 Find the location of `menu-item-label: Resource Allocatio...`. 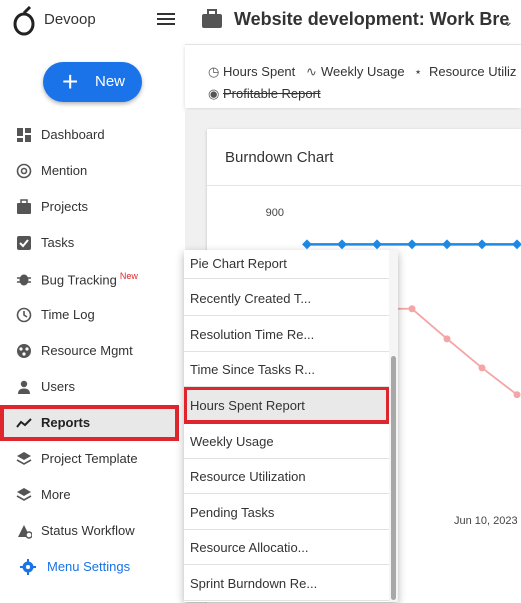

menu-item-label: Resource Allocatio... is located at coordinates (249, 547).